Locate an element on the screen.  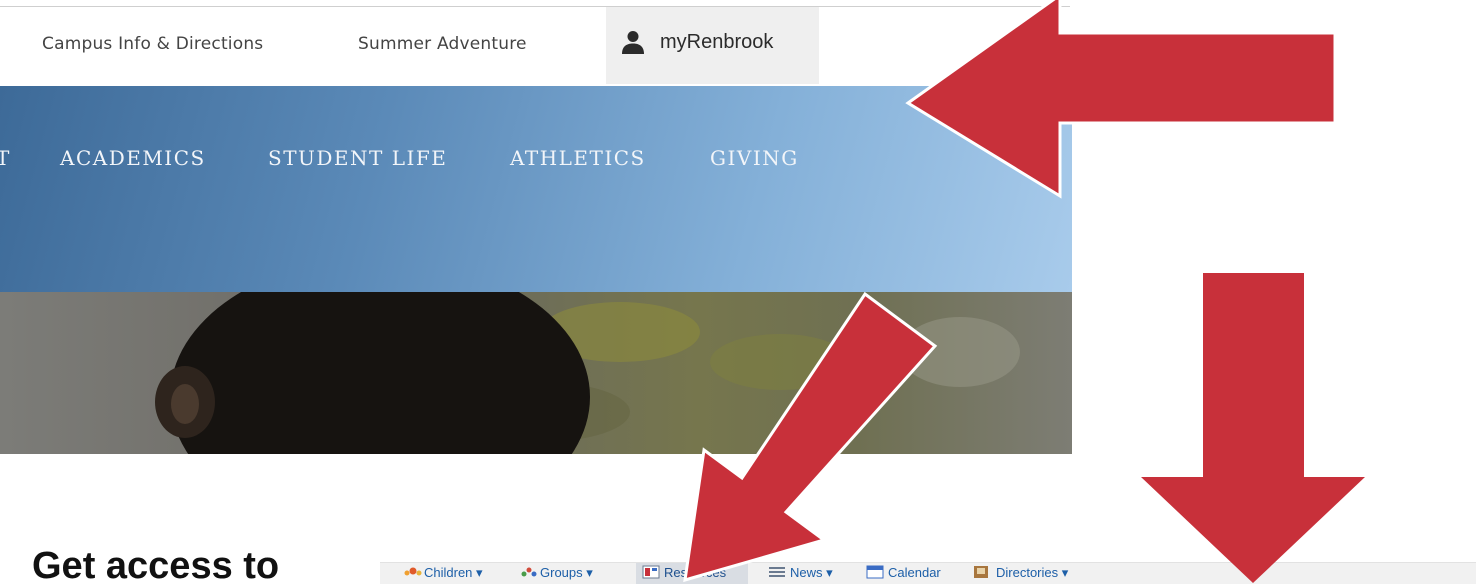
arrow-down-icon is located at coordinates (1253, 428).